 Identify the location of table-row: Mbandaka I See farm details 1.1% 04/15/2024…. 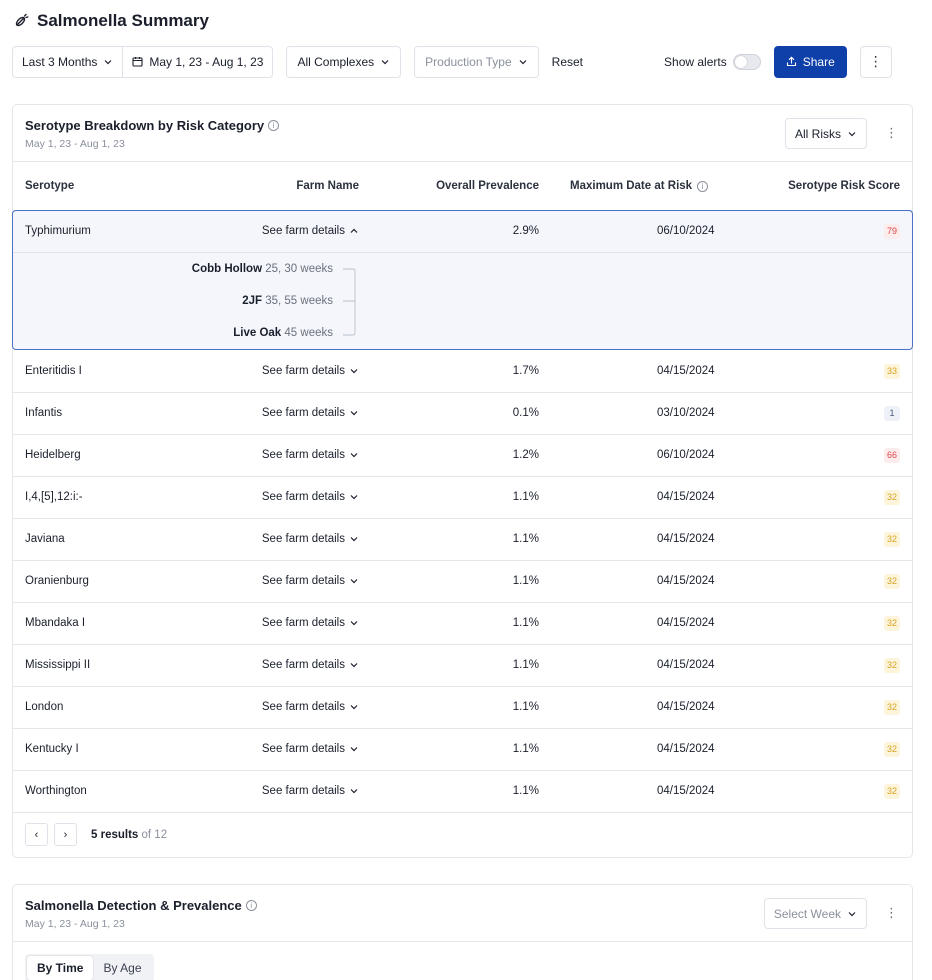
(462, 624).